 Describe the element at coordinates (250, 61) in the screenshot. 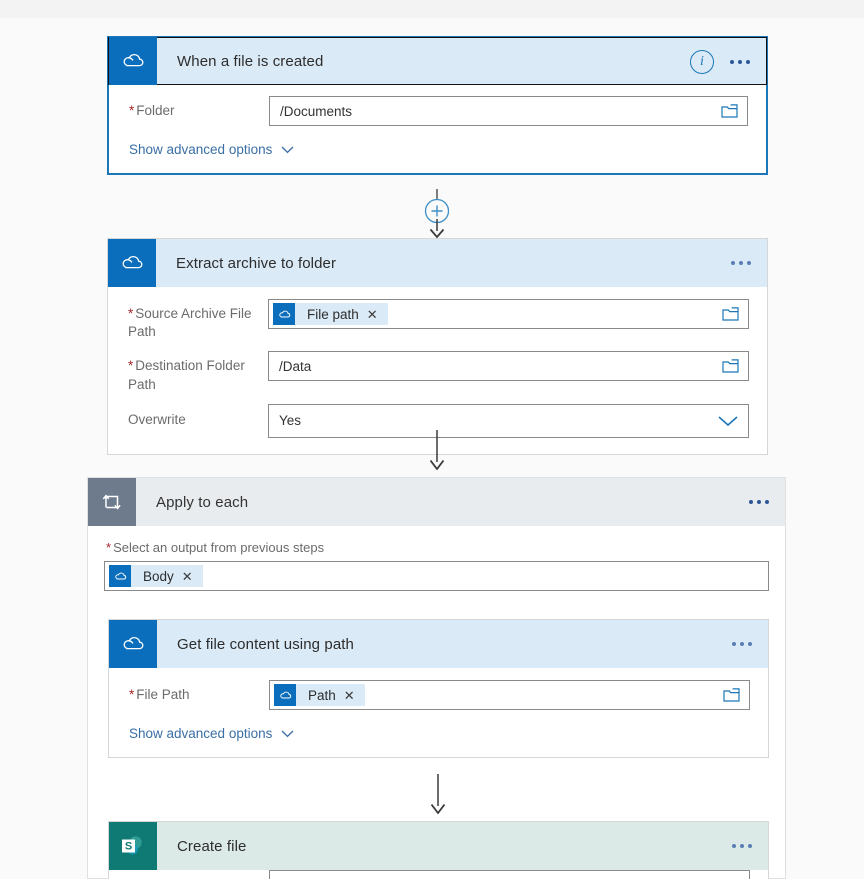

I see `card-title-trigger: When a file is created` at that location.